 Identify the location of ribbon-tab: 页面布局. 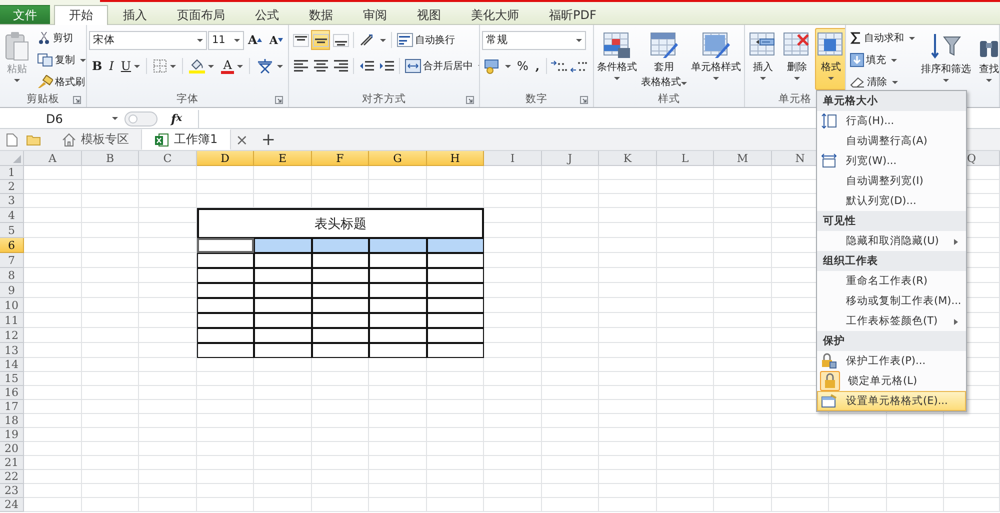
(201, 14).